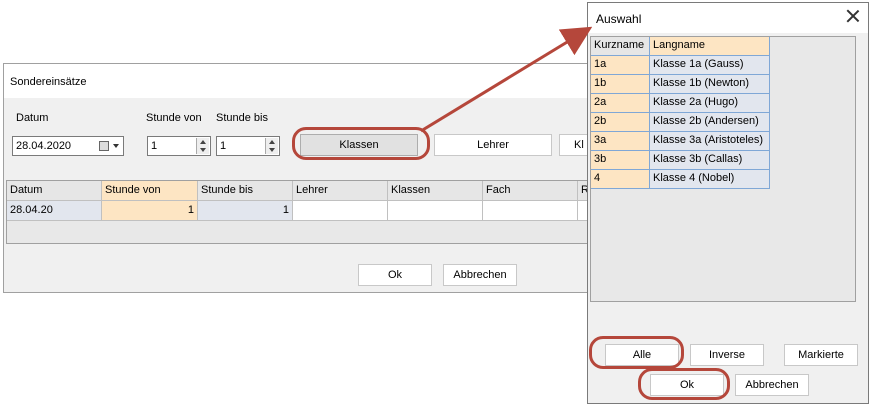  What do you see at coordinates (116, 146) in the screenshot?
I see `dropdown-arrow-icon` at bounding box center [116, 146].